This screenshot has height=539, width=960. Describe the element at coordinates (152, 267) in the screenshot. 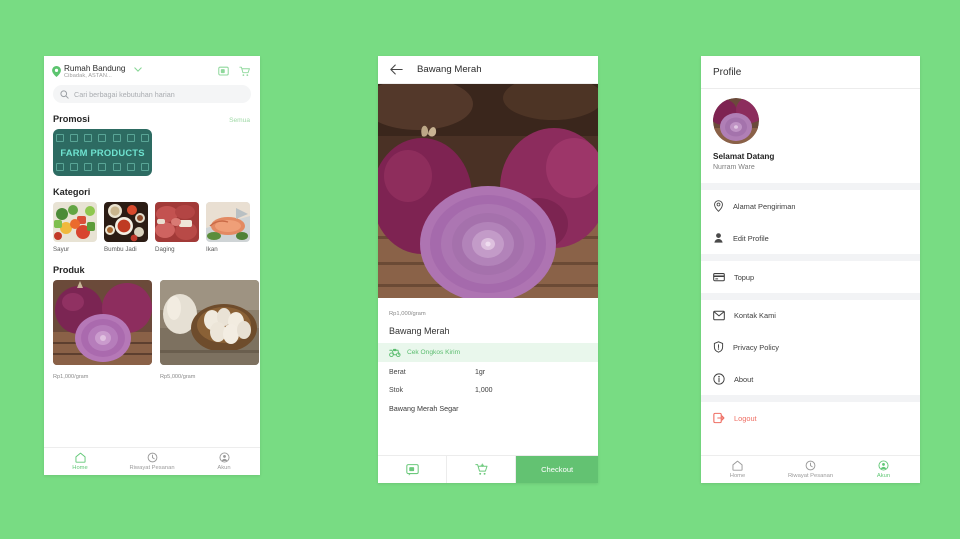

I see `produk-section-header: Produk` at that location.